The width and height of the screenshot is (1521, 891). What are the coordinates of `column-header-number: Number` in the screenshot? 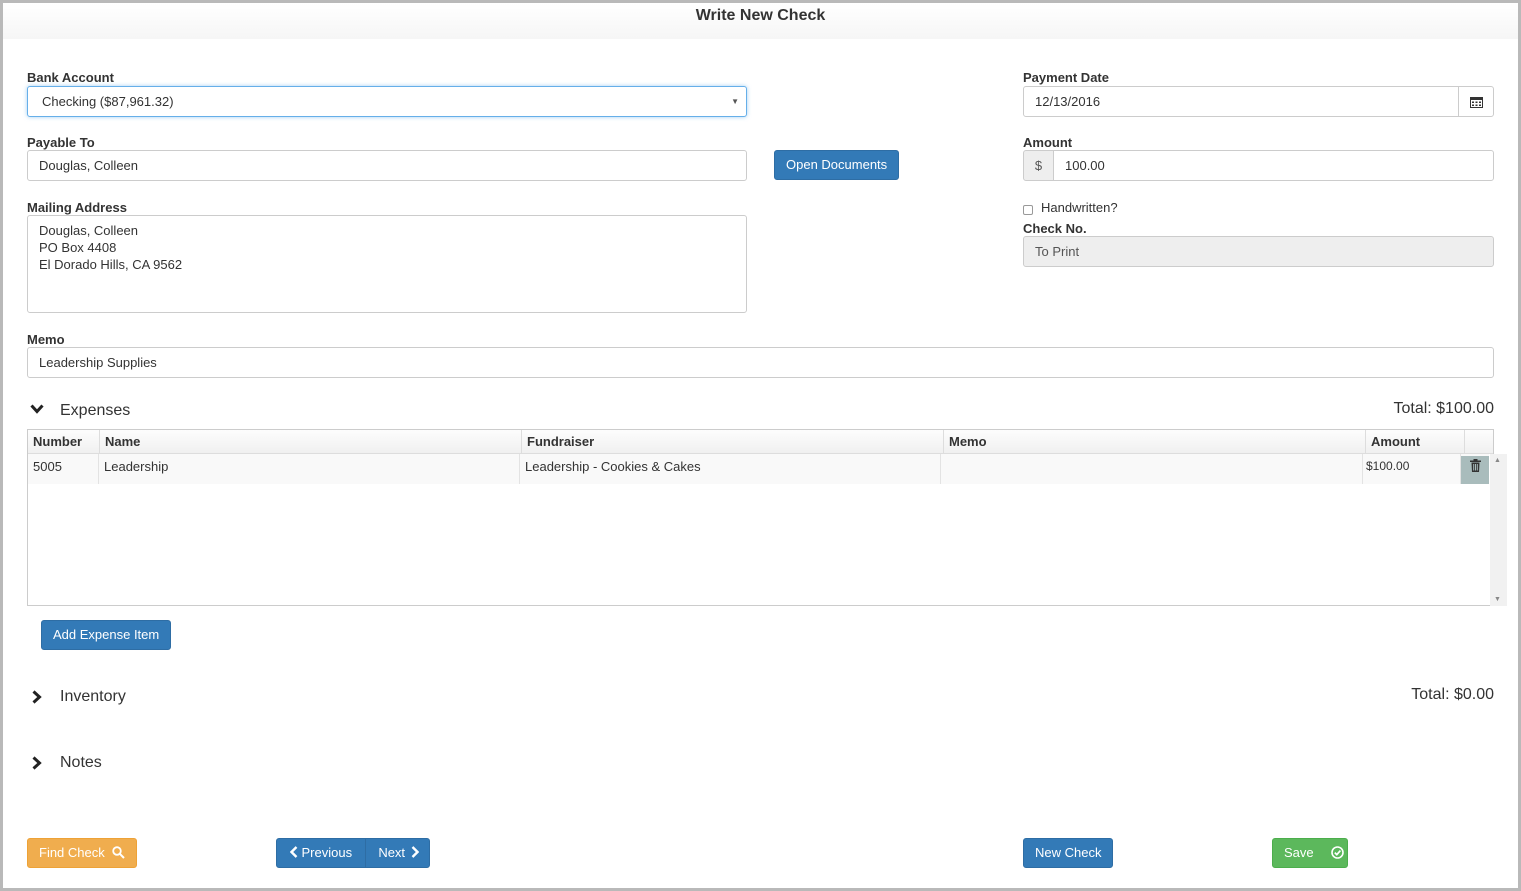 It's located at (64, 442).